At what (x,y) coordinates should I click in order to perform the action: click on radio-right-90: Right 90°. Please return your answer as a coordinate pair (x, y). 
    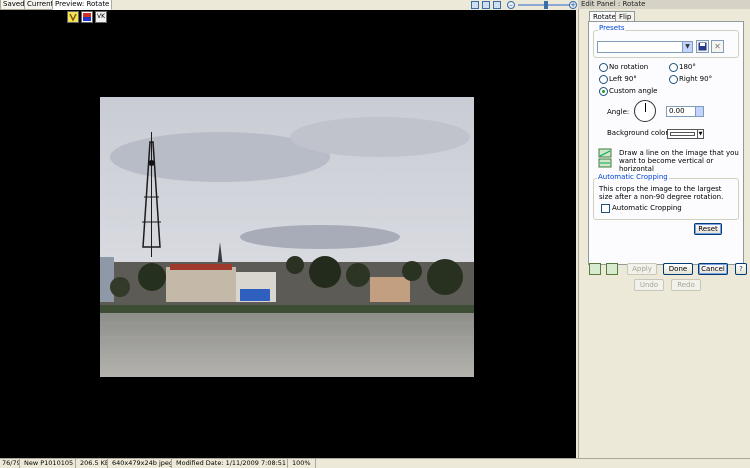
    Looking at the image, I should click on (690, 79).